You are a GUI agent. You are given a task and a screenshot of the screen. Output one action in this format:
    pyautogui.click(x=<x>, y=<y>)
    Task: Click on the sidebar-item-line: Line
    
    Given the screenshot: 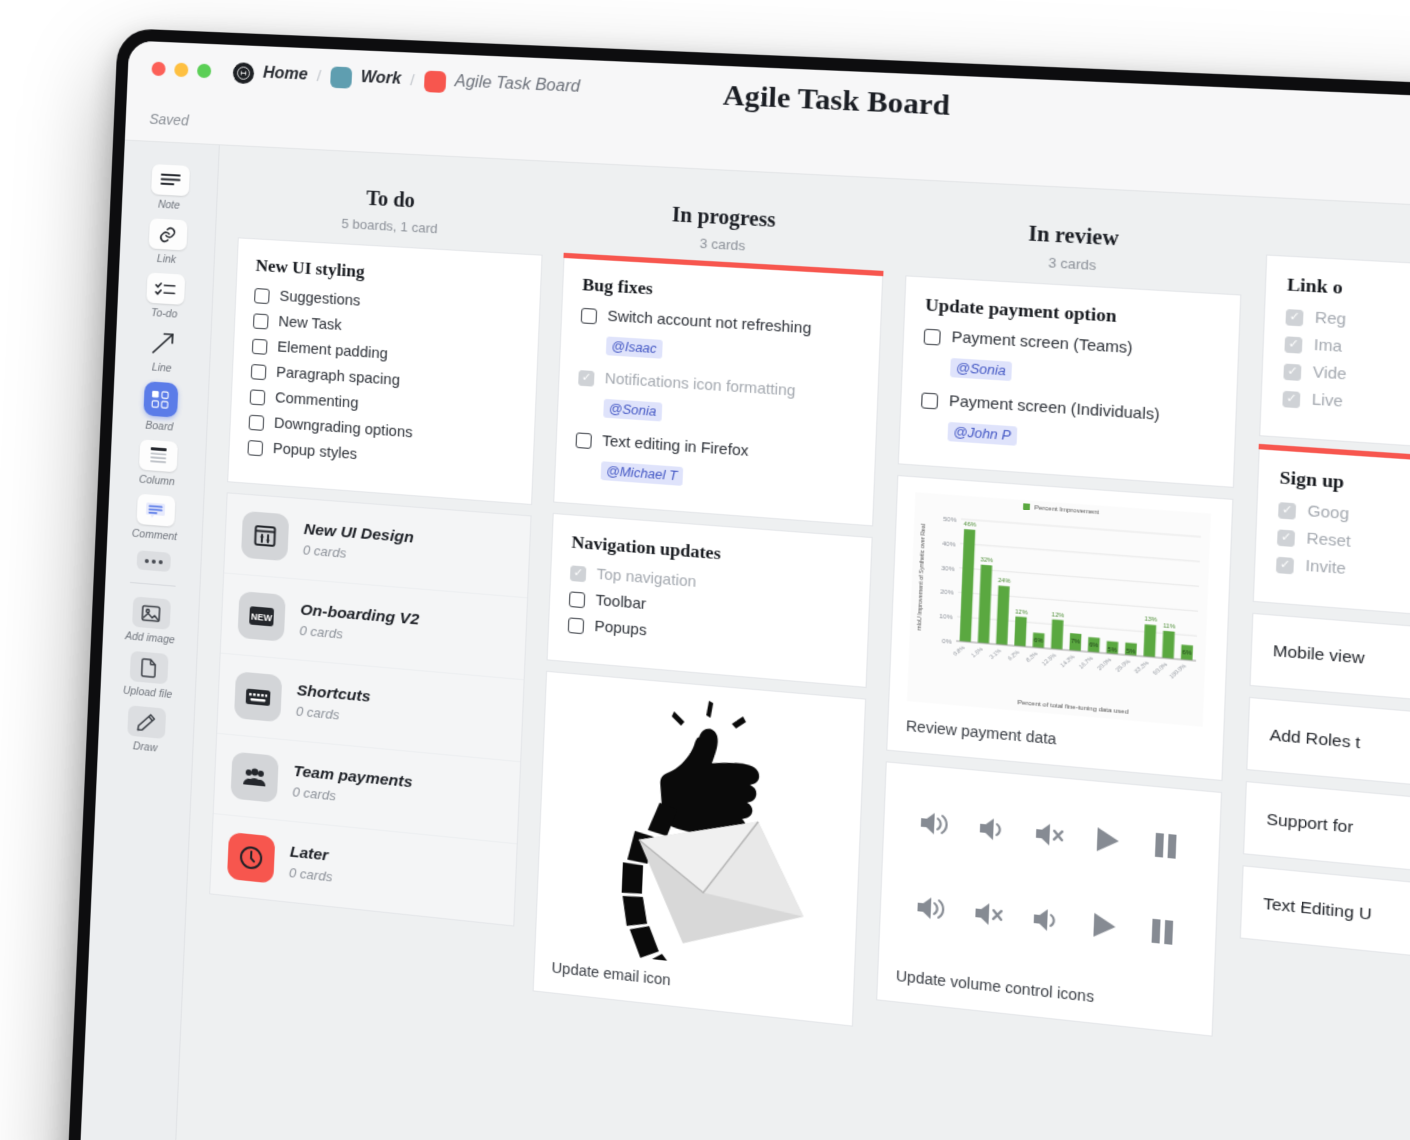 What is the action you would take?
    pyautogui.click(x=162, y=350)
    